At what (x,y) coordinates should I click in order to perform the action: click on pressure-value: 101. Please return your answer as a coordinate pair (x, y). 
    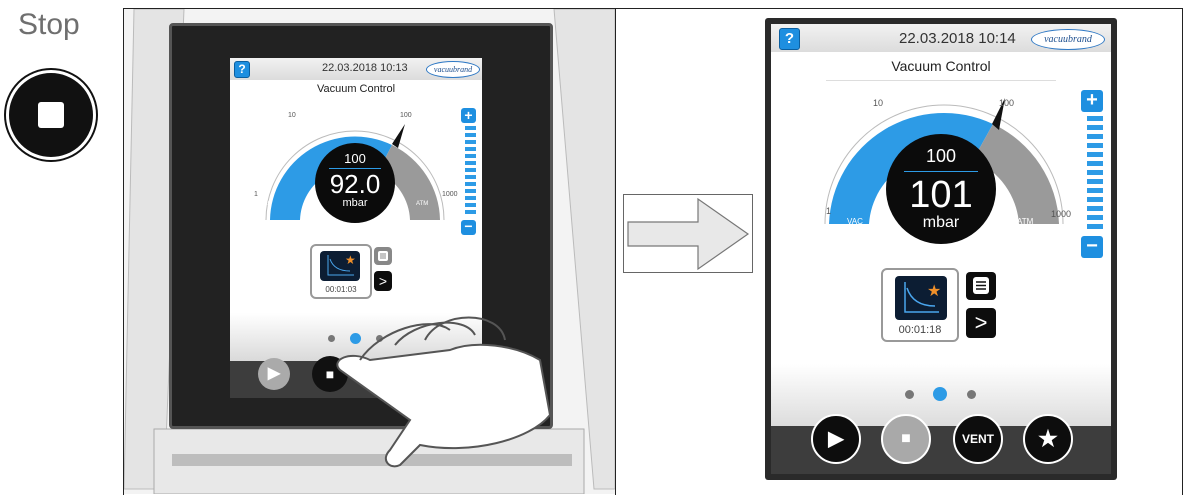
    Looking at the image, I should click on (941, 195).